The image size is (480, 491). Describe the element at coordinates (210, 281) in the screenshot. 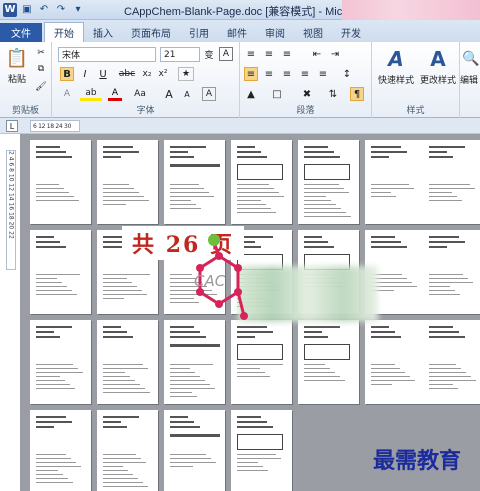

I see `logo-text: CAC` at that location.